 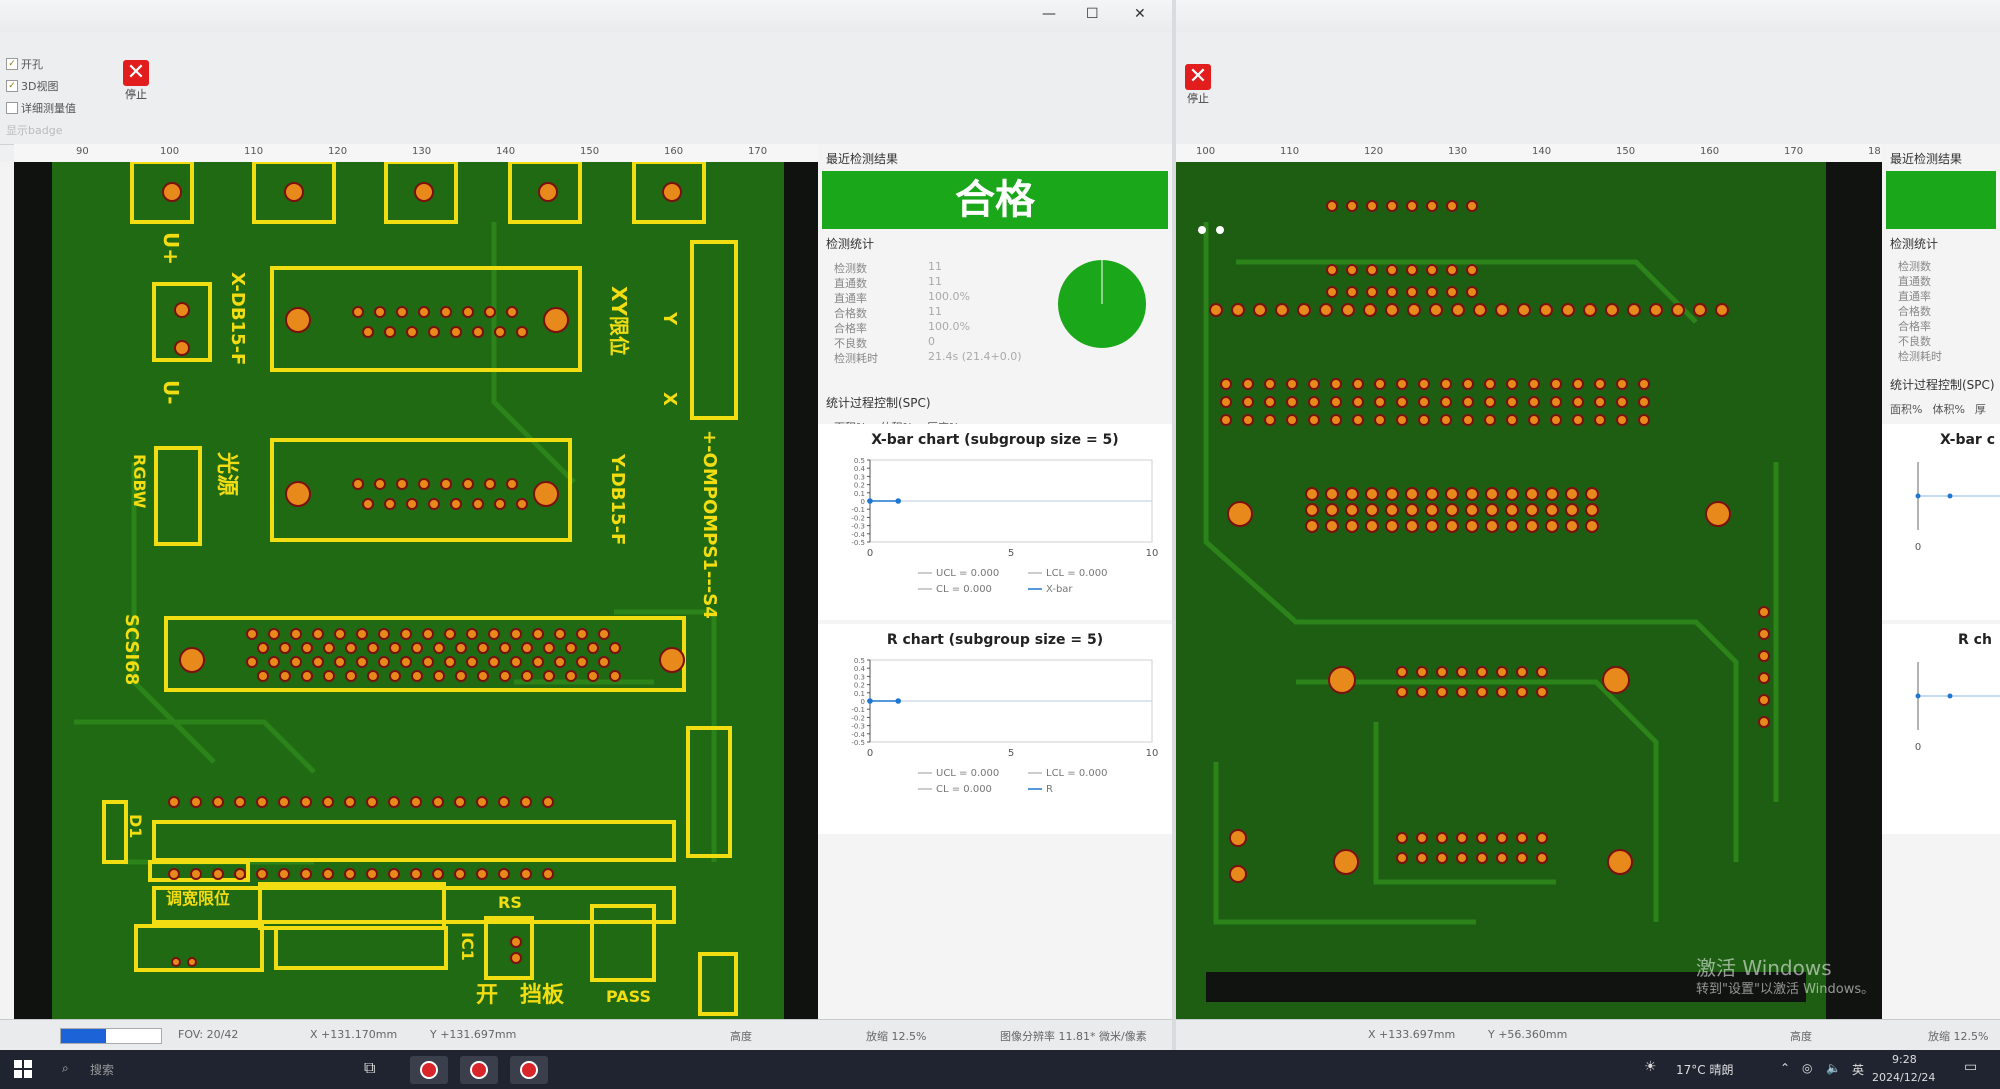 What do you see at coordinates (859, 677) in the screenshot?
I see `y-tick-label: 0.3` at bounding box center [859, 677].